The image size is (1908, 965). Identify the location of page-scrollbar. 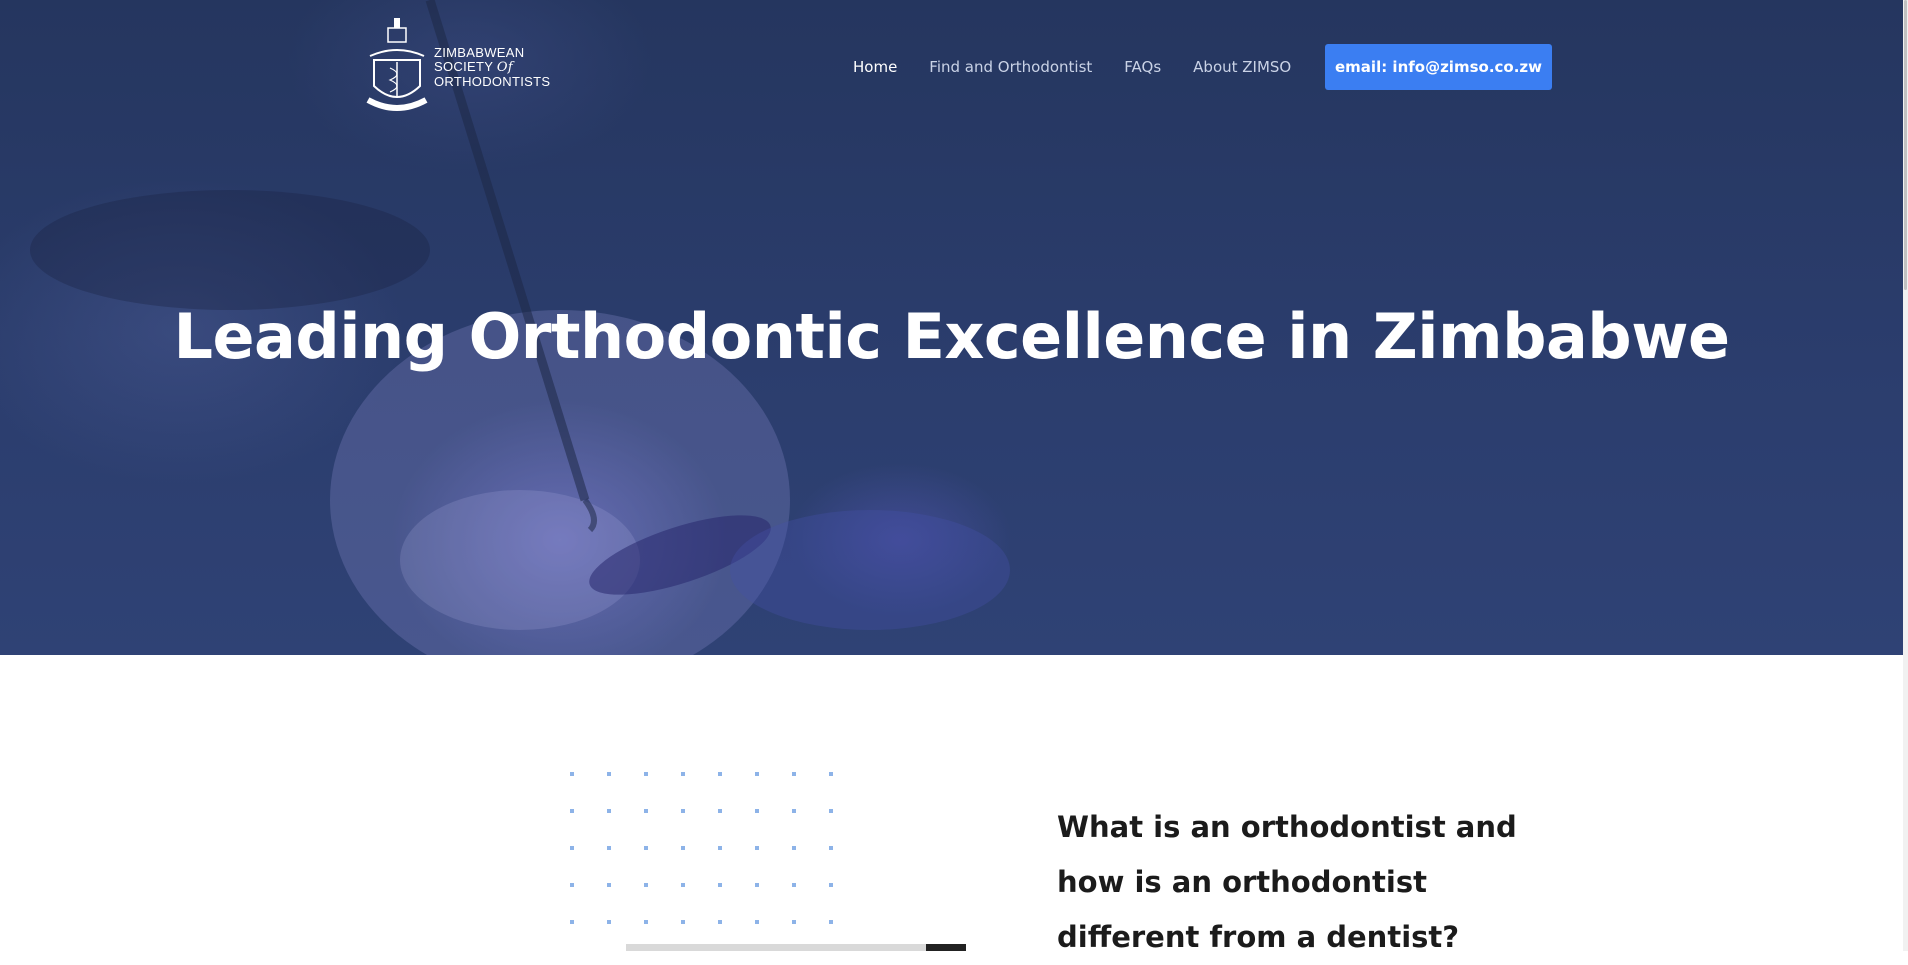
(1905, 475).